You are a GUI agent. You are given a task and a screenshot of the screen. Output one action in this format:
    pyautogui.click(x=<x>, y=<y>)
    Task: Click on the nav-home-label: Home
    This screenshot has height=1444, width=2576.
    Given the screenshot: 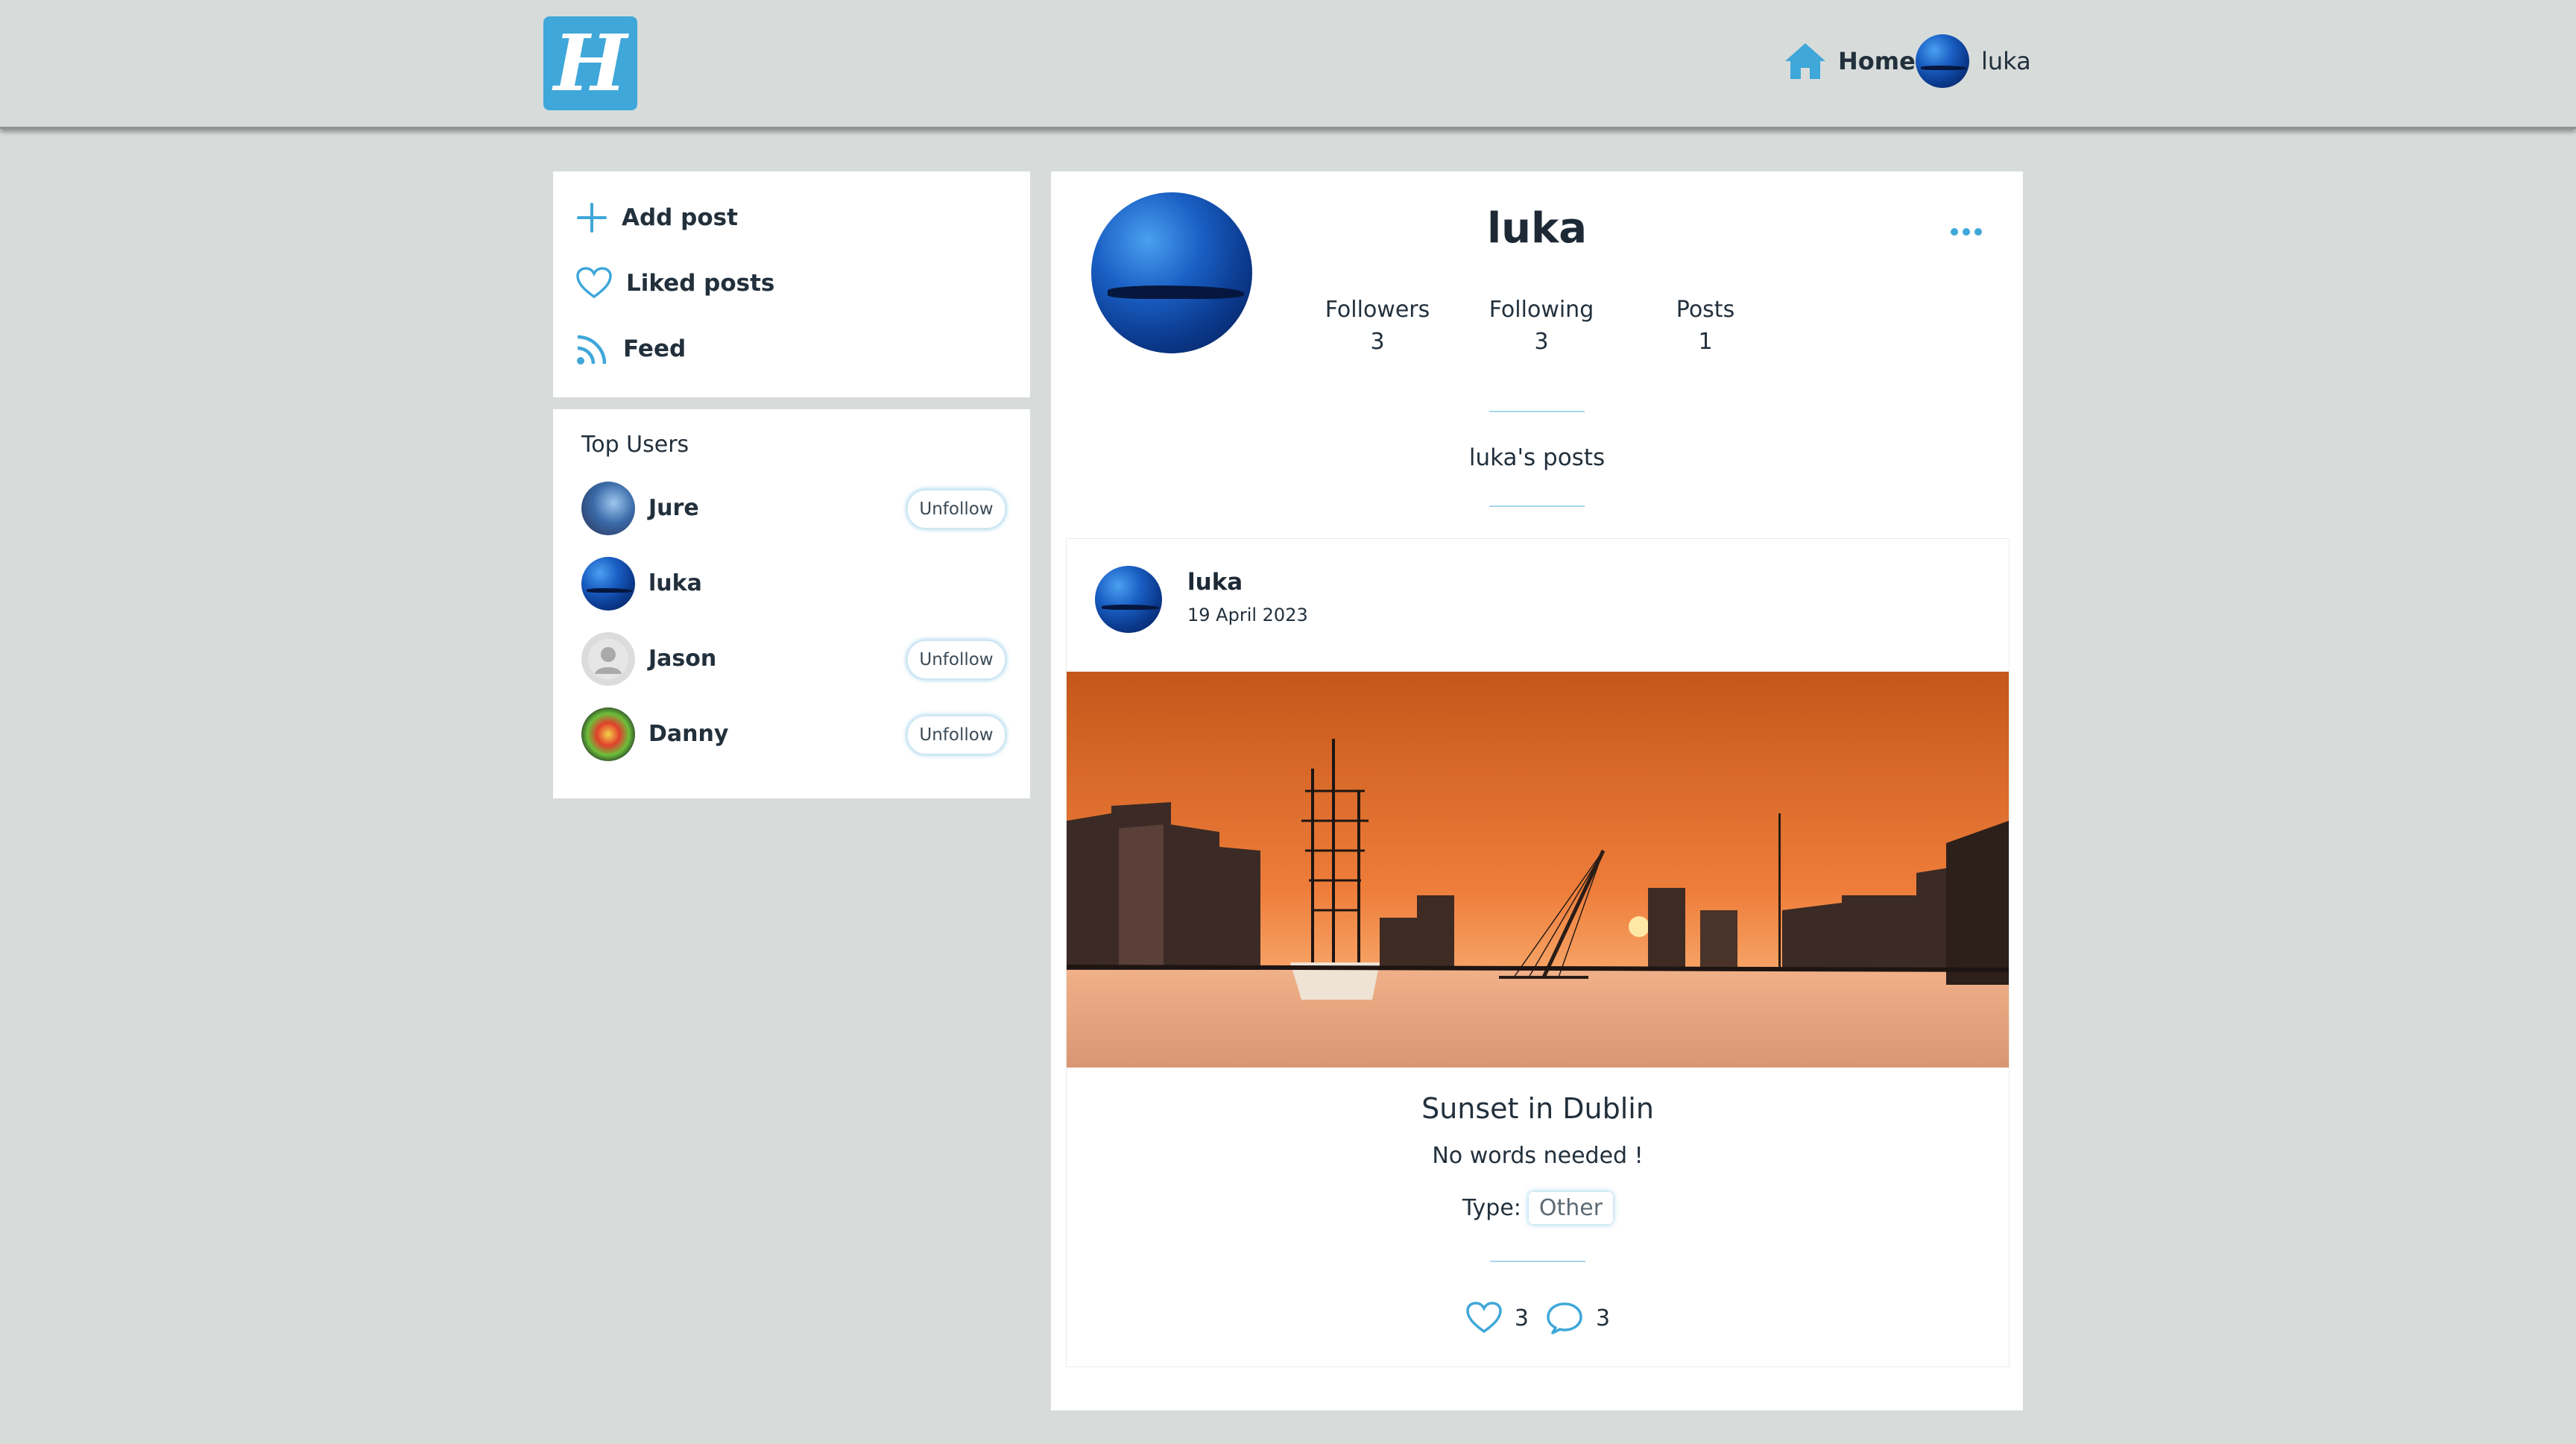 What is the action you would take?
    pyautogui.click(x=1877, y=61)
    